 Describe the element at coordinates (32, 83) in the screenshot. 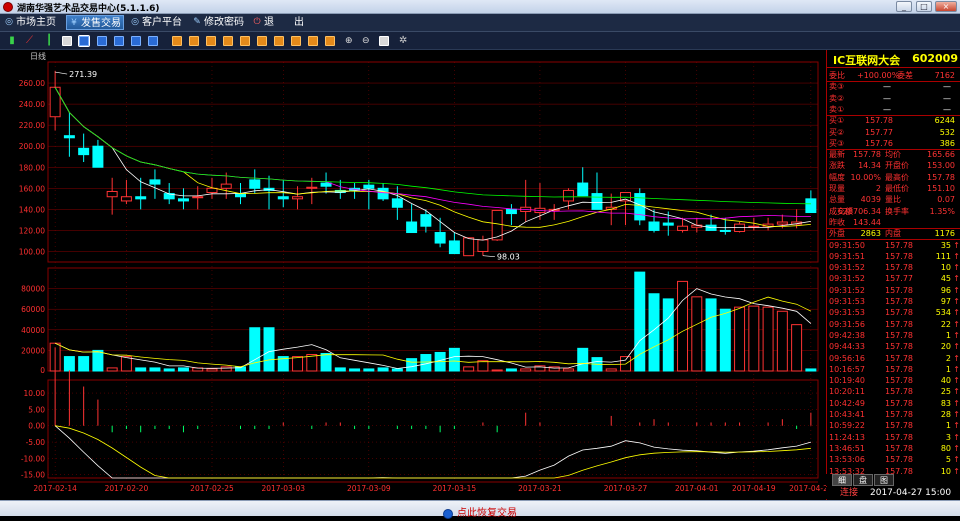

I see `price-tick-label: 260.00` at that location.